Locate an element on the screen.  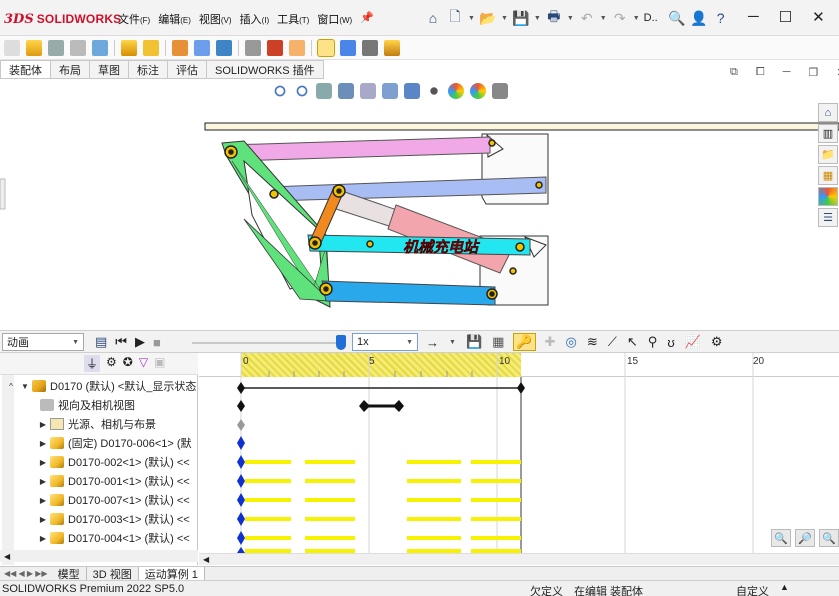
timeline-horizontal-scrollbar: ◀ is located at coordinates (519, 559).